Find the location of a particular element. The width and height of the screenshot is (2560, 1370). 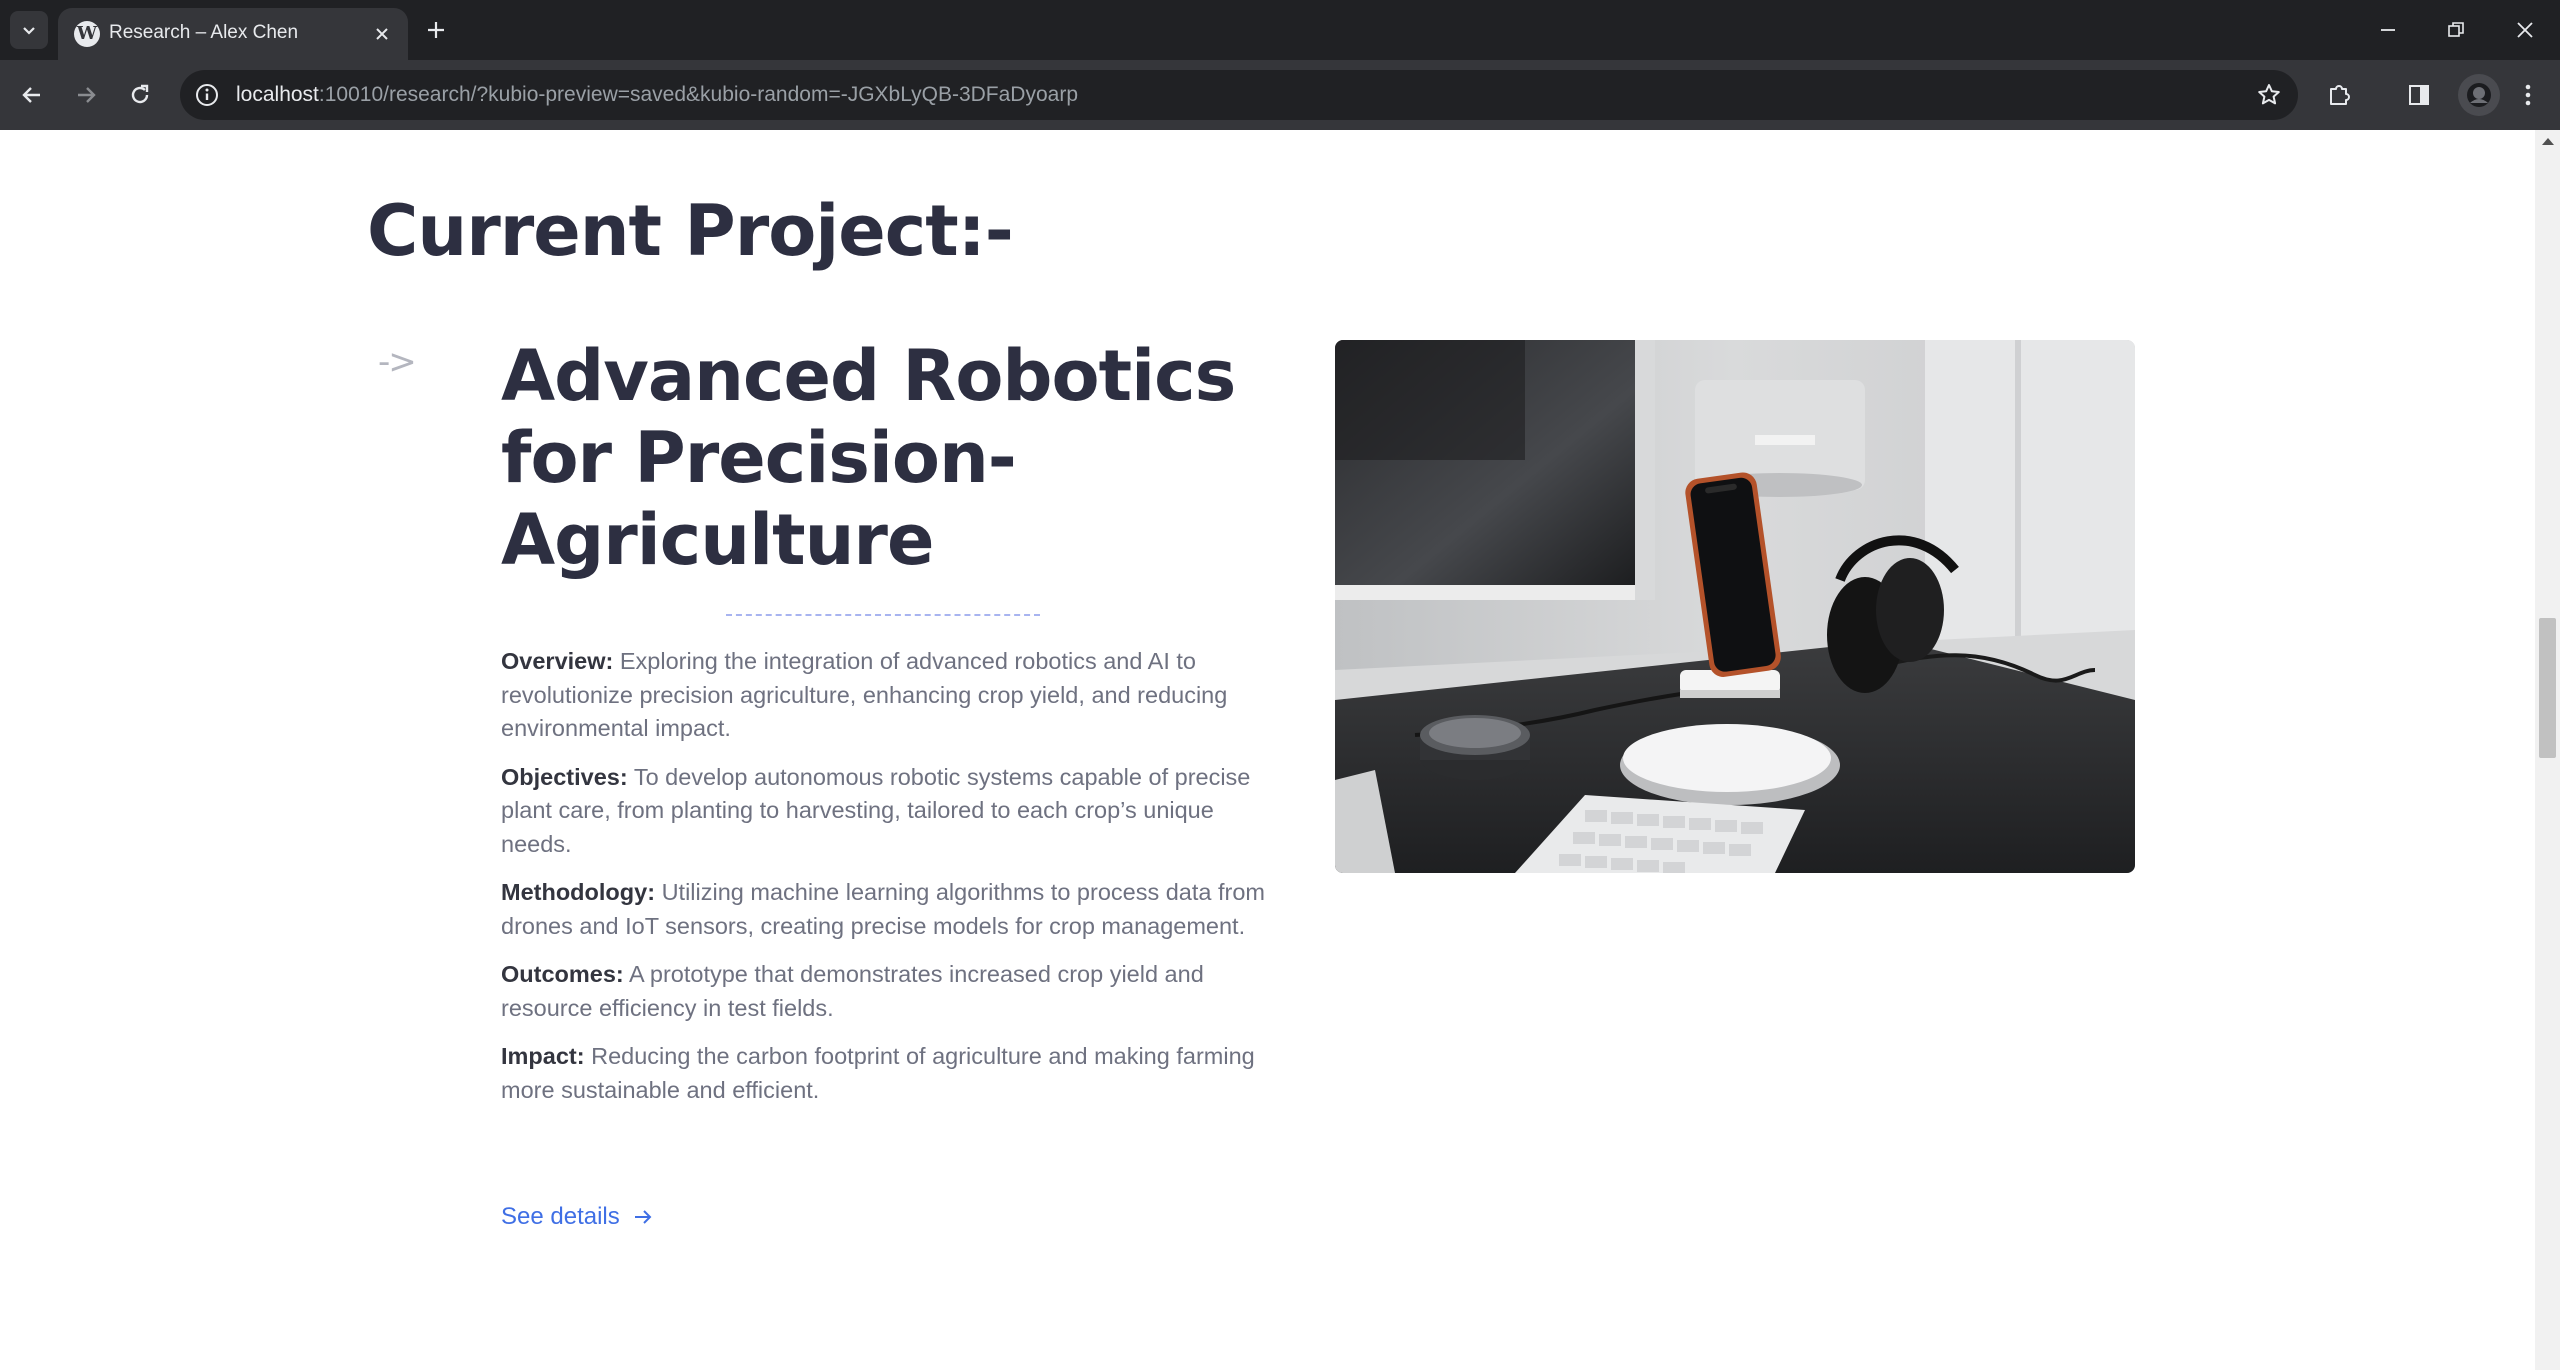

wordpress-icon: W is located at coordinates (87, 34).